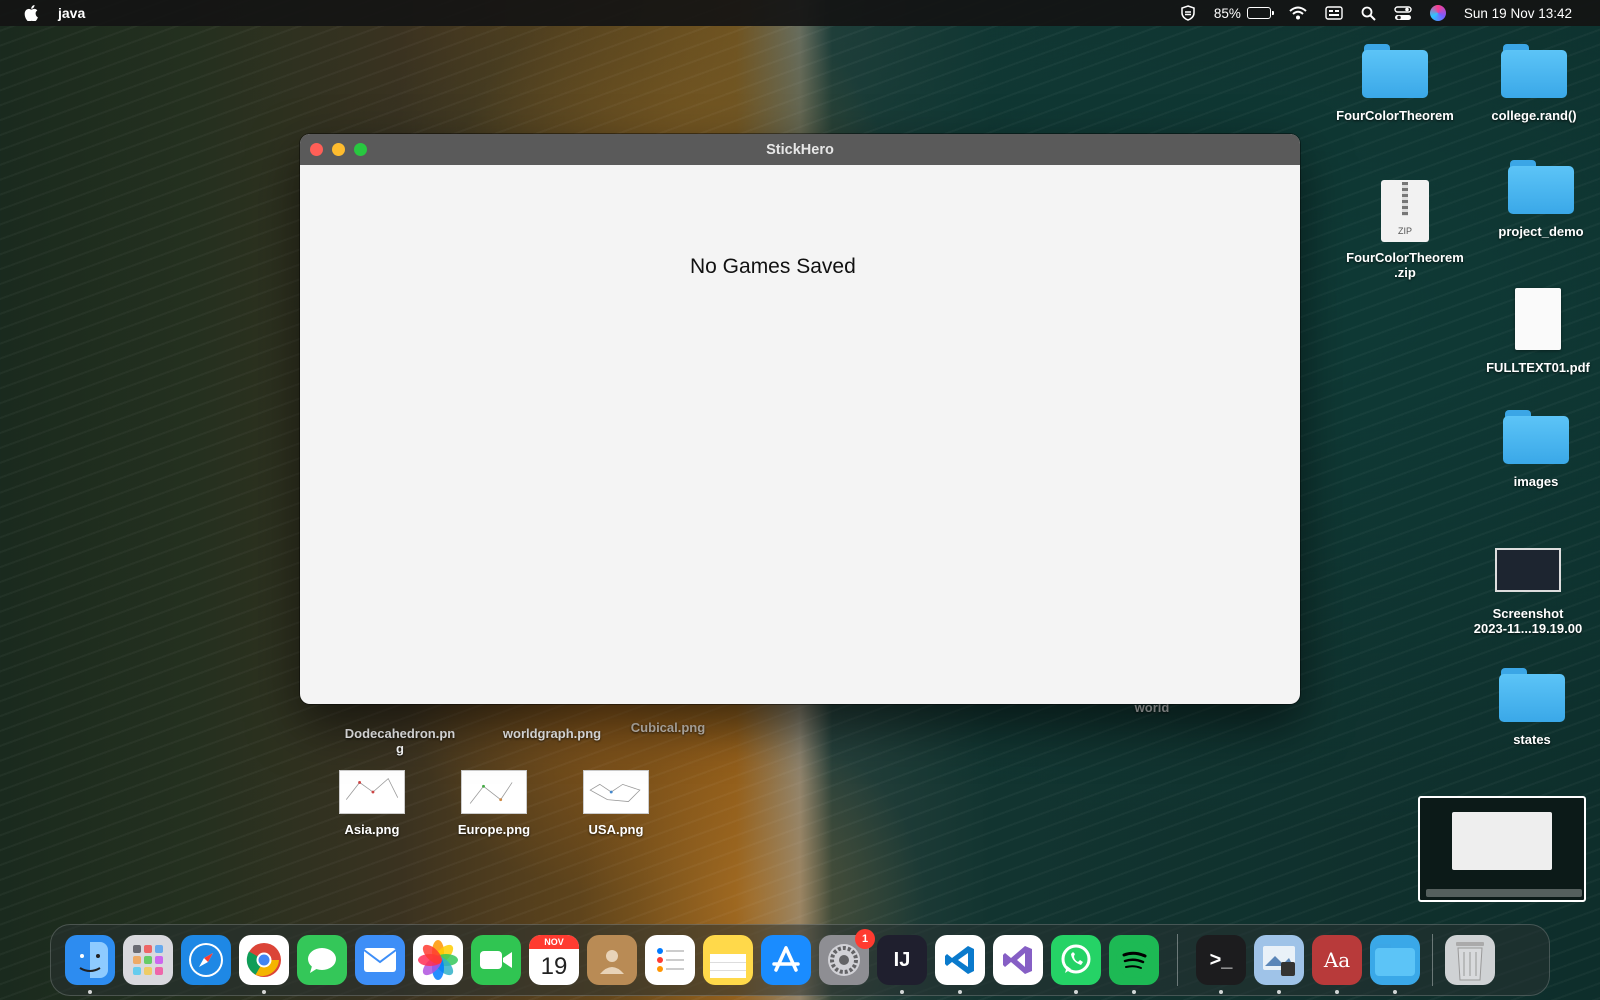 The width and height of the screenshot is (1600, 1000). I want to click on desktop-icon-label: Asia.png, so click(372, 829).